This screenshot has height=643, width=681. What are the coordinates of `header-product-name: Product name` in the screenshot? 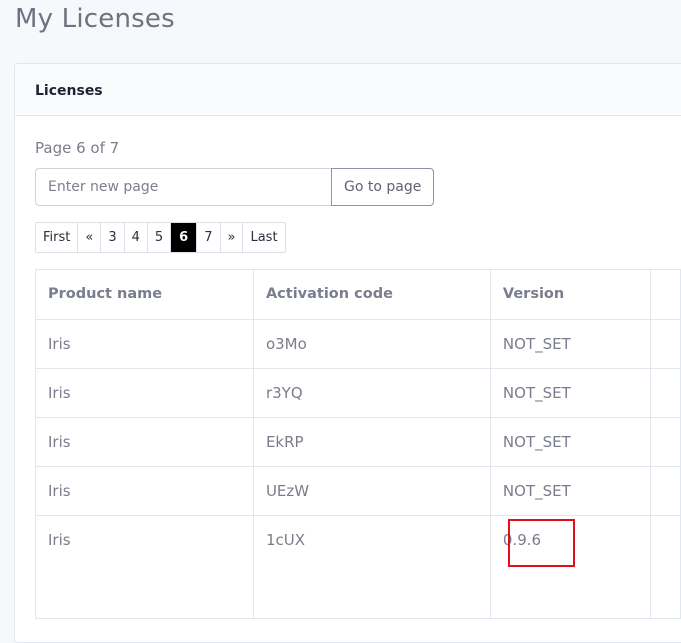 It's located at (144, 294).